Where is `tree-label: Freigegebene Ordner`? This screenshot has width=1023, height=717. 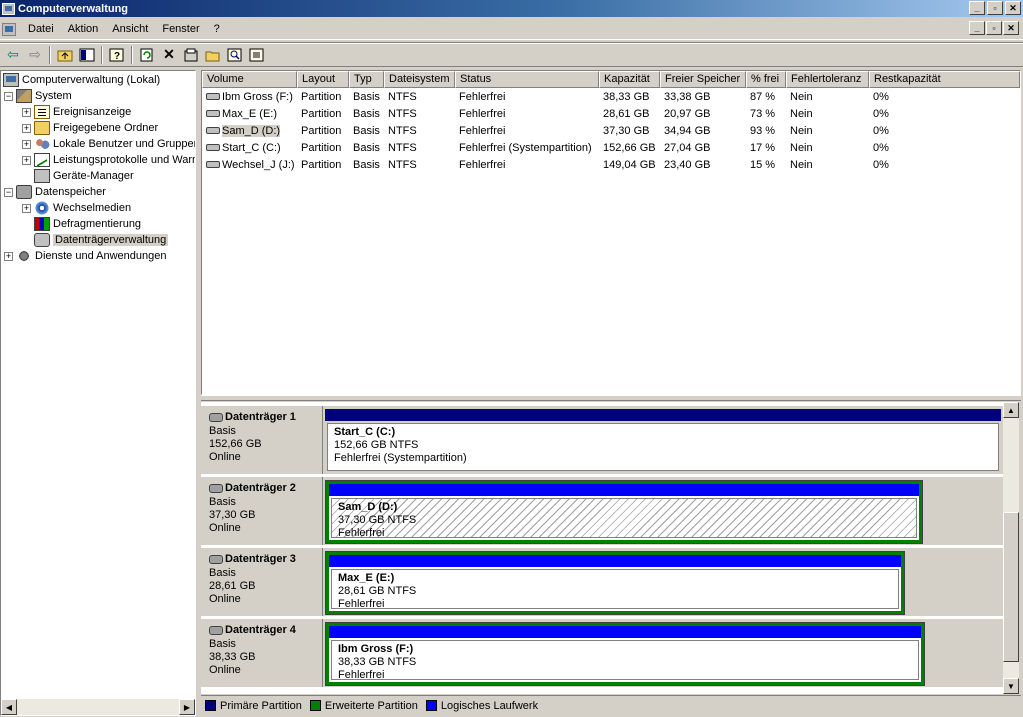
tree-label: Freigegebene Ordner is located at coordinates (106, 128).